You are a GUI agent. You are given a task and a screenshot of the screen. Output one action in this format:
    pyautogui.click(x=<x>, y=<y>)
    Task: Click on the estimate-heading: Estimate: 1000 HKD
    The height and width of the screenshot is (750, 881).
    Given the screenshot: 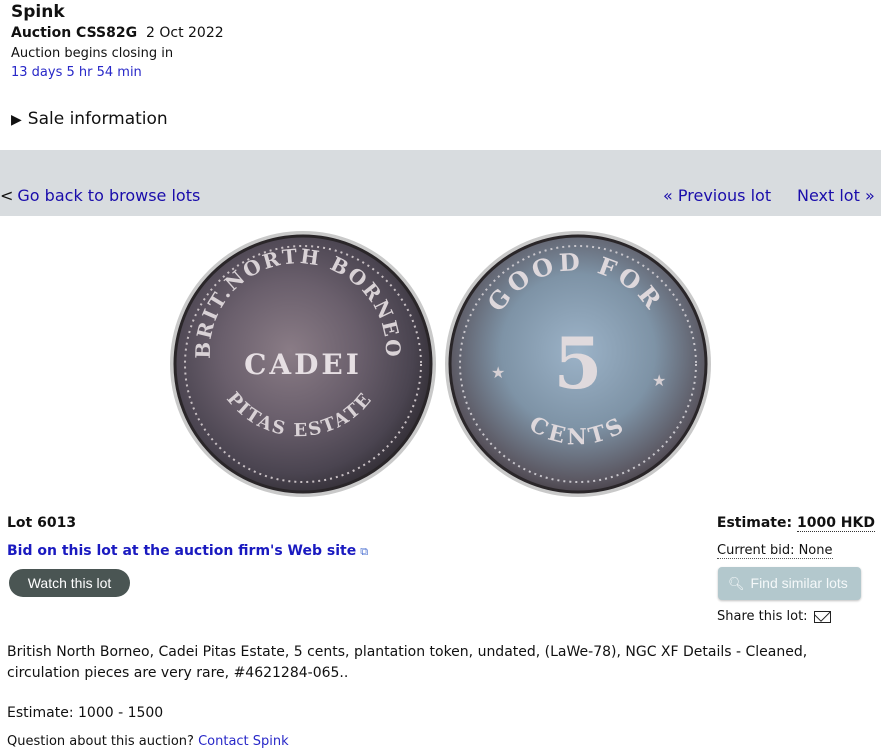 What is the action you would take?
    pyautogui.click(x=795, y=523)
    